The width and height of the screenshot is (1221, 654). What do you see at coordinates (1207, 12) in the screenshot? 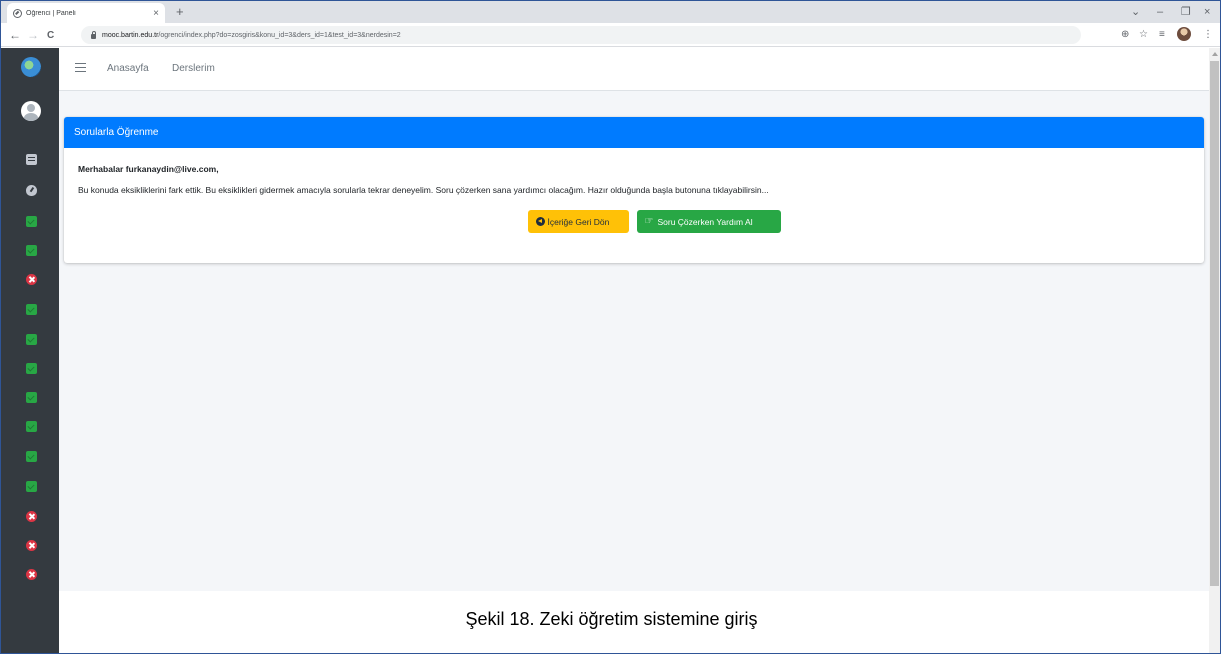
I see `close-window-button: ×` at bounding box center [1207, 12].